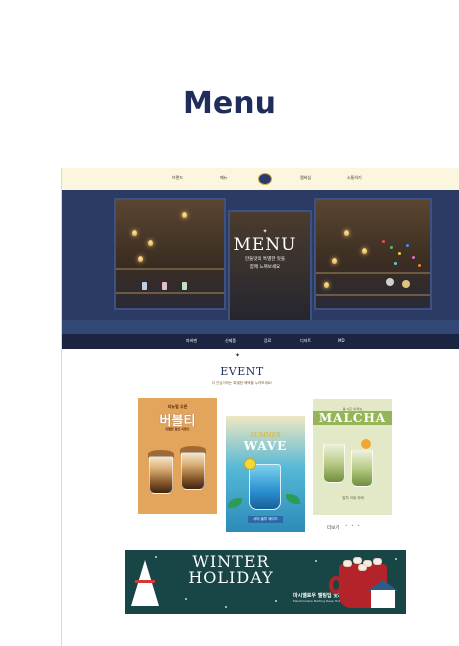 The width and height of the screenshot is (459, 646). I want to click on event-subtitle: 더 진심이하는 특별한 혜택을 누려보세요!, so click(242, 383).